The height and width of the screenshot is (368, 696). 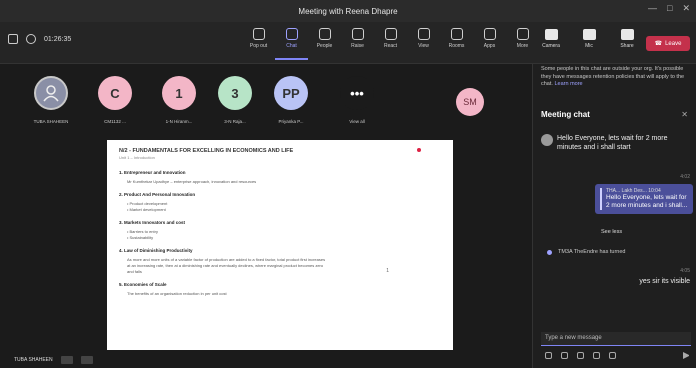 I want to click on view-button: View, so click(x=423, y=43).